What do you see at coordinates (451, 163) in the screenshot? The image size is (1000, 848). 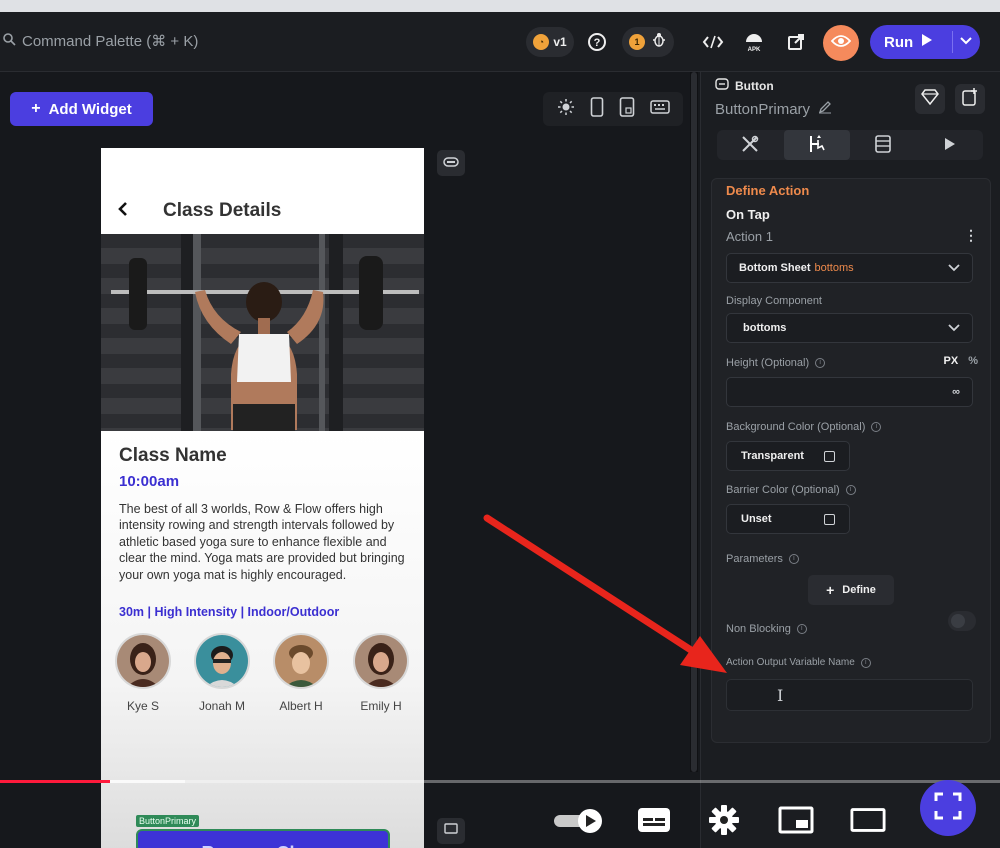 I see `widget-toggle-chip` at bounding box center [451, 163].